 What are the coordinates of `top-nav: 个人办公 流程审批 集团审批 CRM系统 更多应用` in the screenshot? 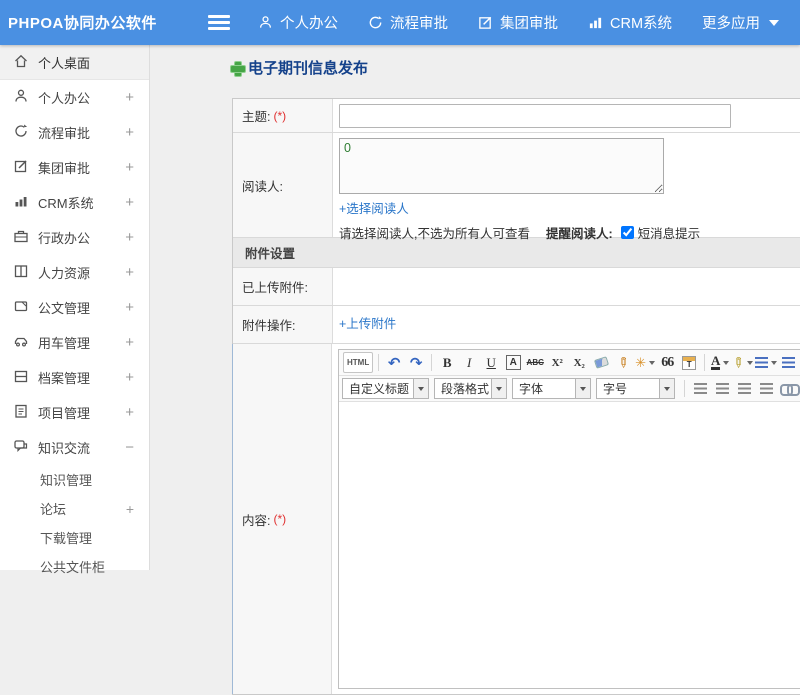 It's located at (519, 22).